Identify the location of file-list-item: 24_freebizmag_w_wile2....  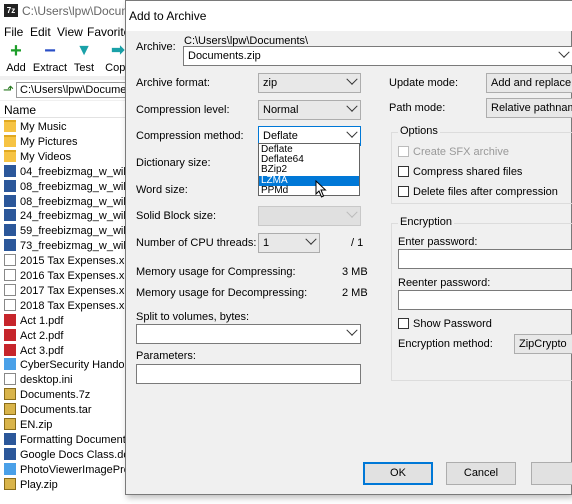
(73, 216).